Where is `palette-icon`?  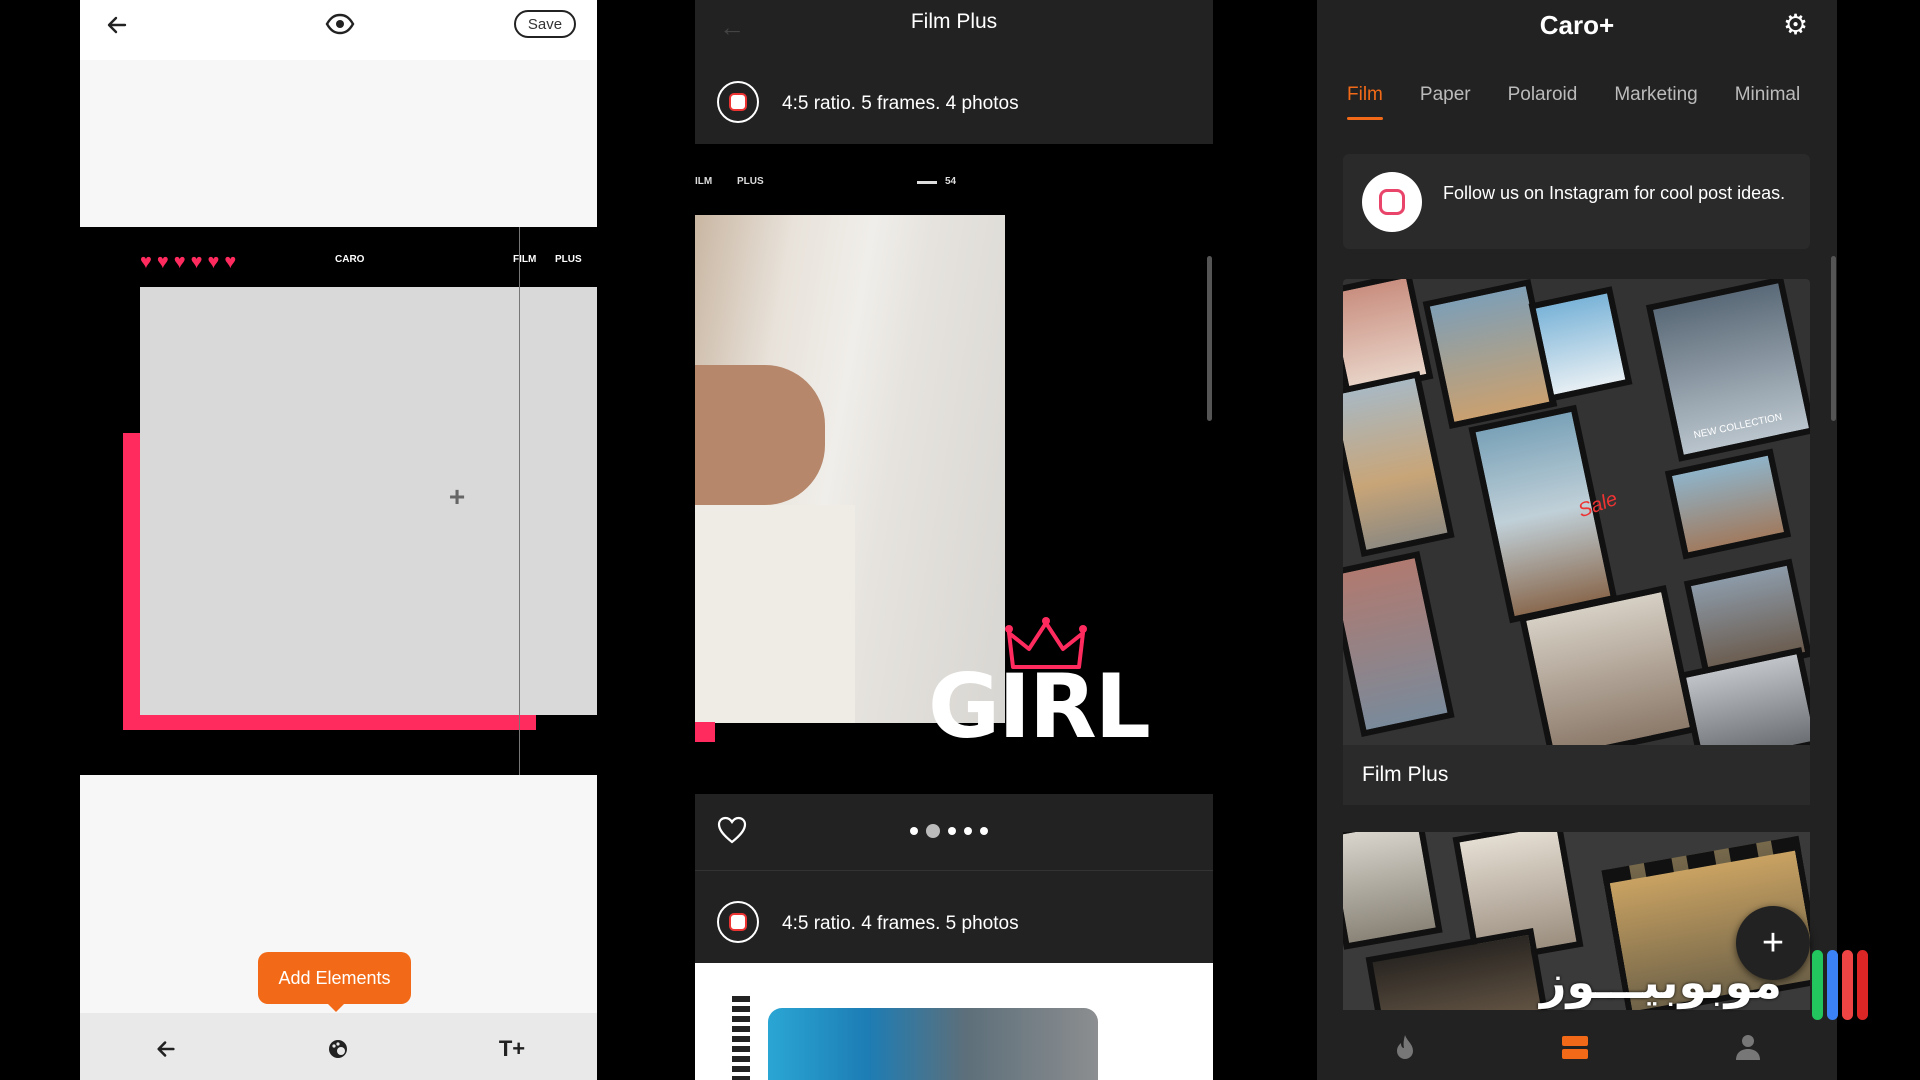 palette-icon is located at coordinates (338, 1049).